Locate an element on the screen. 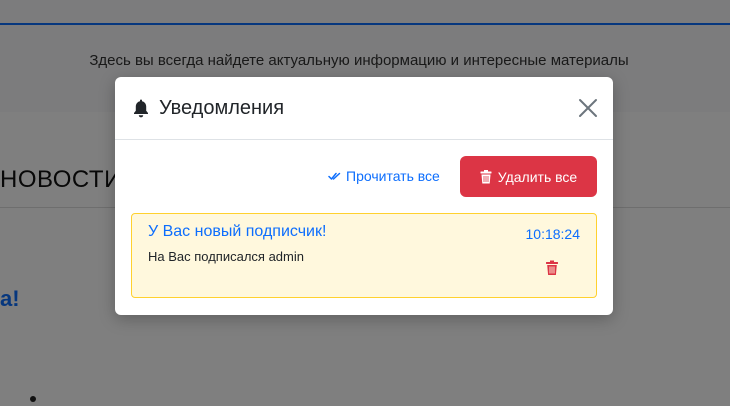 The height and width of the screenshot is (406, 730). trash-icon is located at coordinates (486, 176).